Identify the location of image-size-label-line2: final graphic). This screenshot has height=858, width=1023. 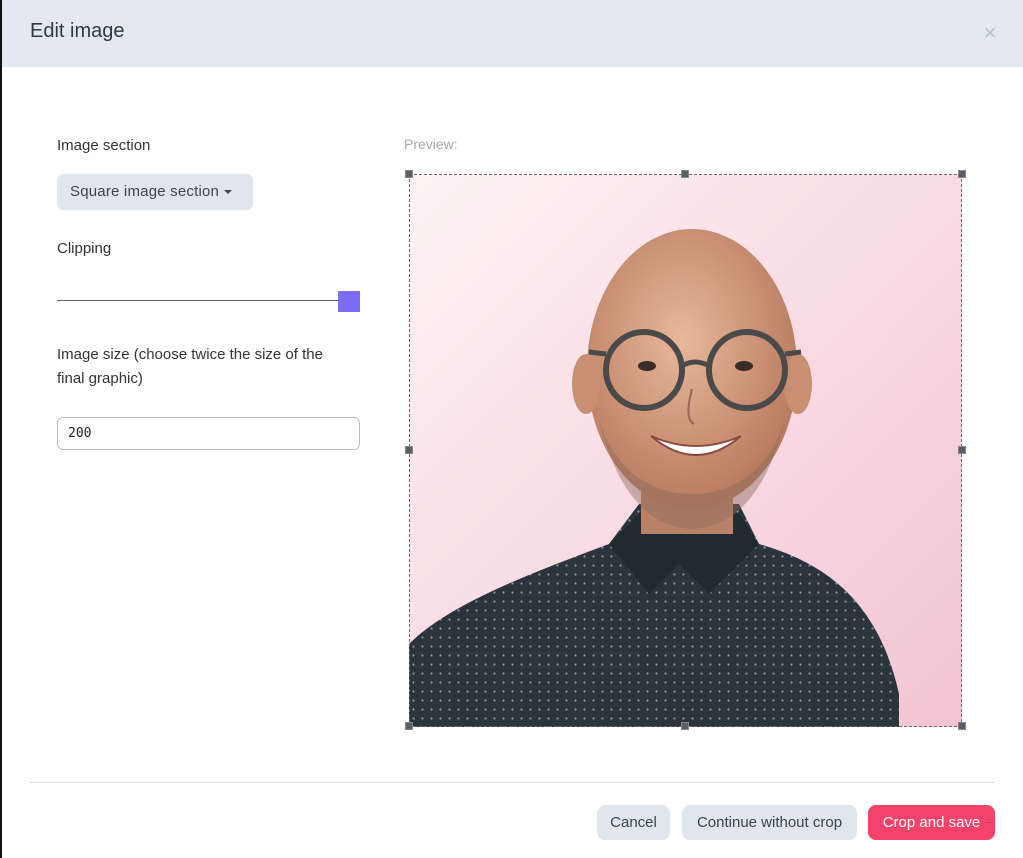
(100, 378).